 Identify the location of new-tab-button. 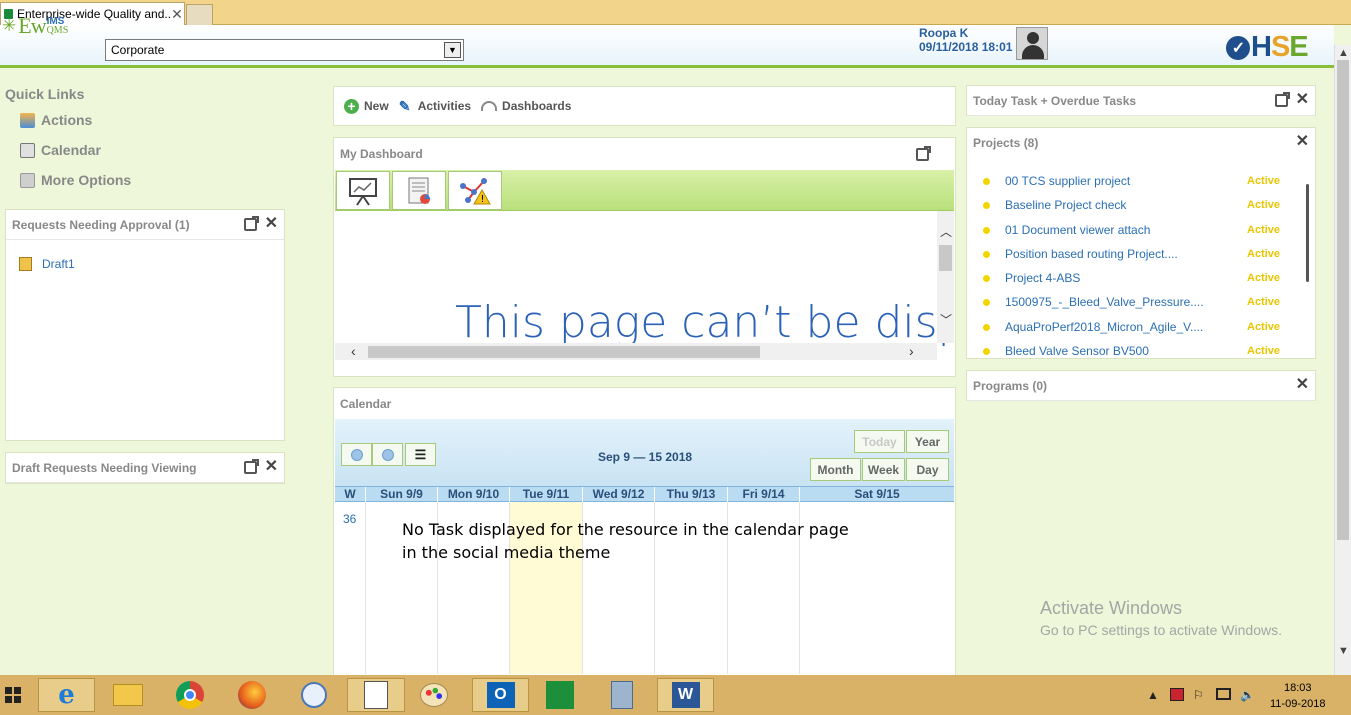
(199, 14).